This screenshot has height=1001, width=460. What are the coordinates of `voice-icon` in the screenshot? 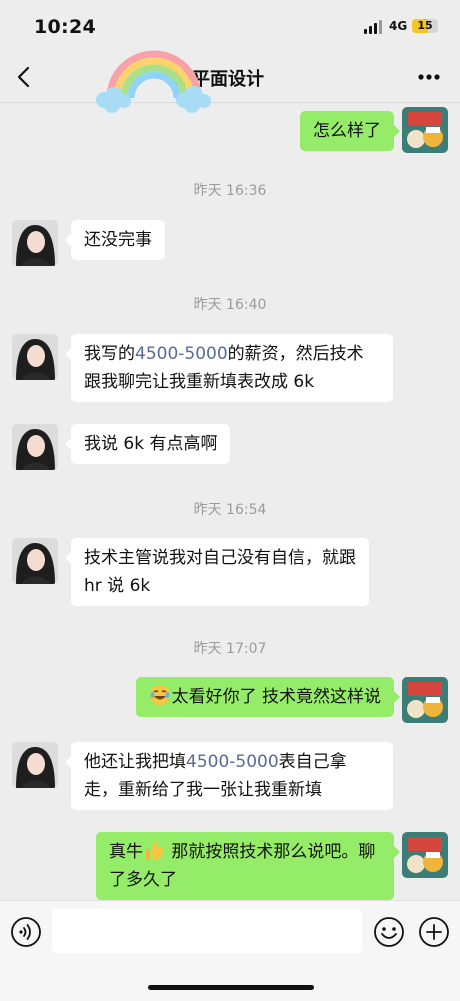 It's located at (26, 932).